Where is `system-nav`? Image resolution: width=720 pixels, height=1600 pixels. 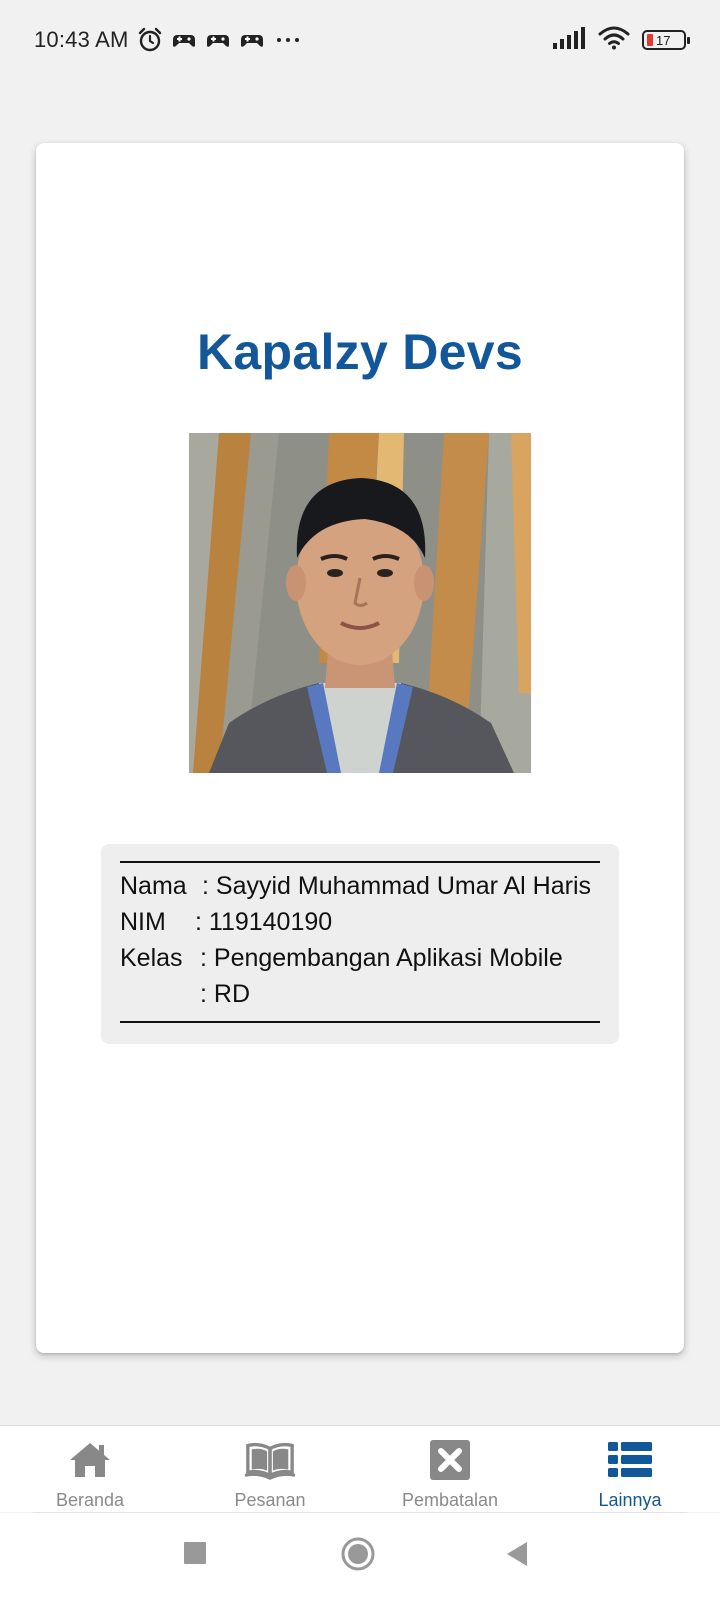 system-nav is located at coordinates (360, 1556).